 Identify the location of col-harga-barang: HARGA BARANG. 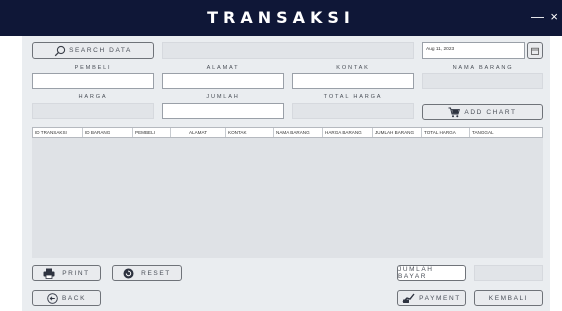
(348, 132).